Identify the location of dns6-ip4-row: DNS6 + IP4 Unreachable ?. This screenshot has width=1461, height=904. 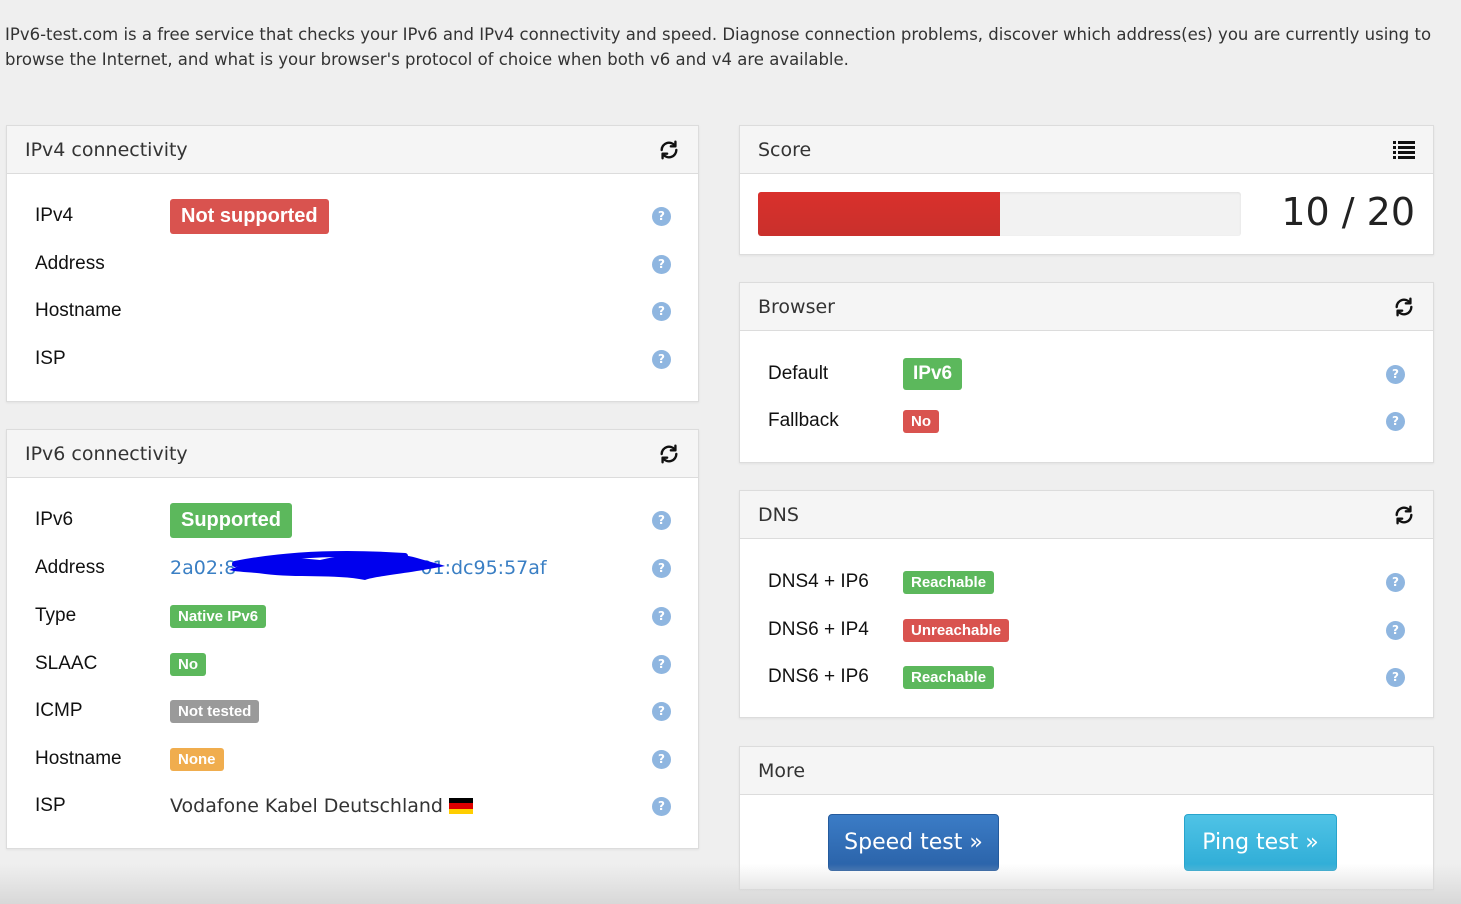
(1086, 630).